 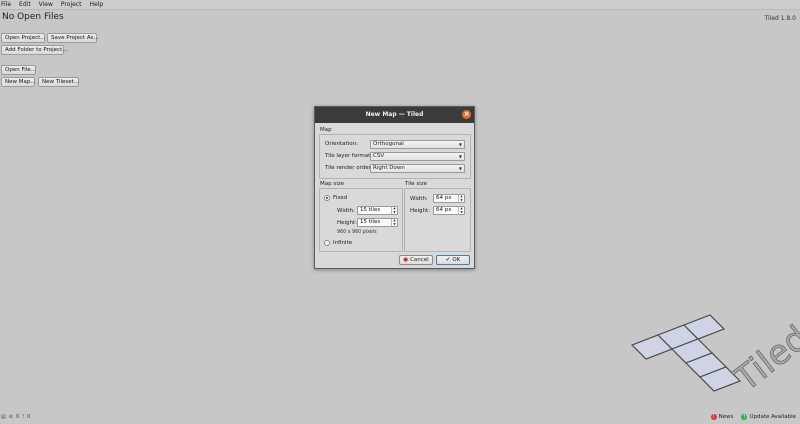 I want to click on dialog-title: New Map — Tiled, so click(x=394, y=114).